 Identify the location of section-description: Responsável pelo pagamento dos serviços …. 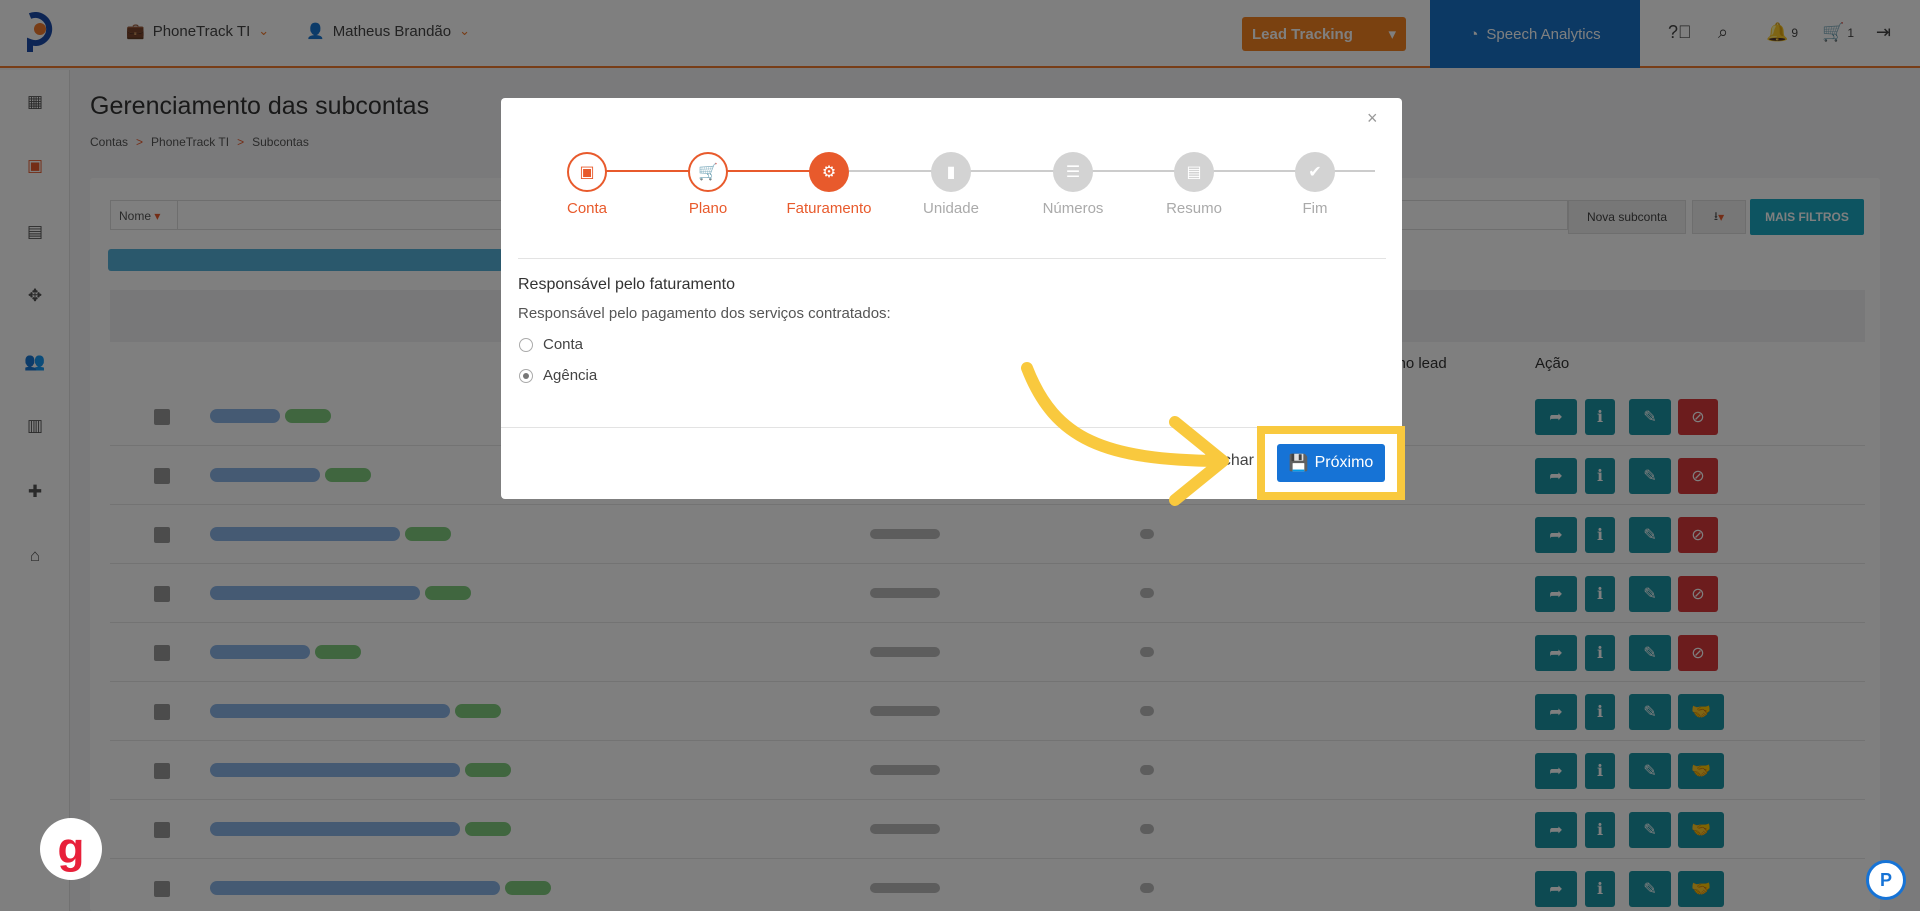
(704, 313).